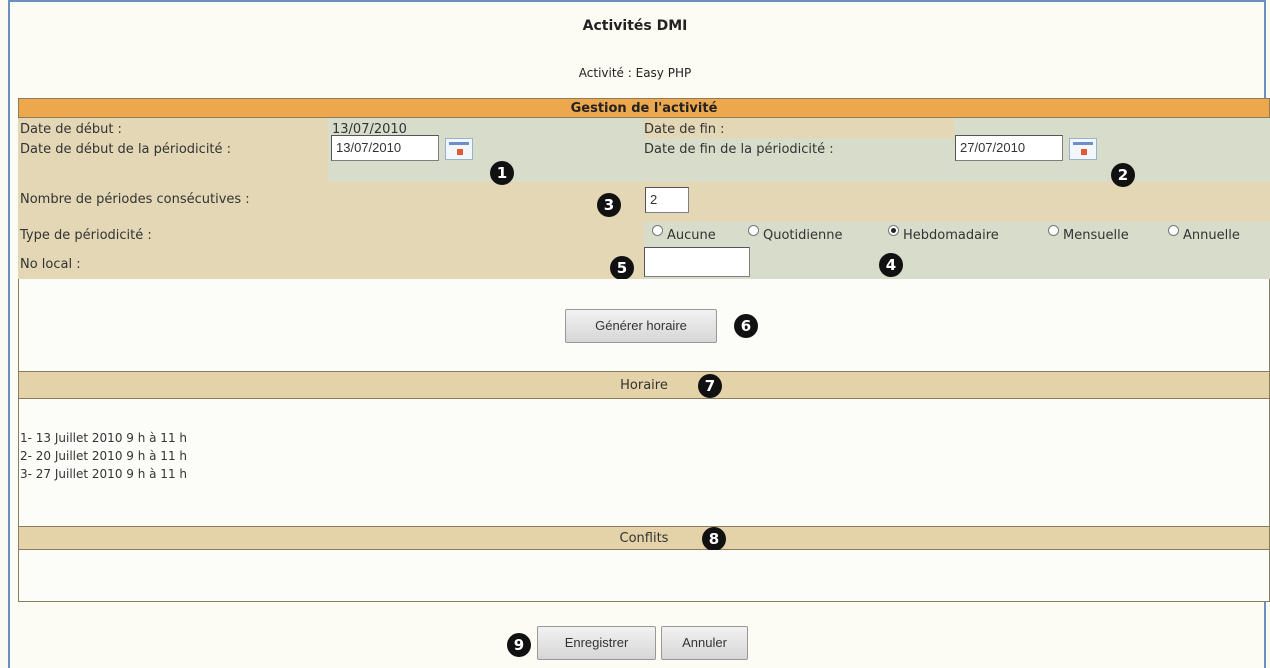  Describe the element at coordinates (739, 149) in the screenshot. I see `date-fin-periodicite-label: Date de fin de la périodicité :` at that location.